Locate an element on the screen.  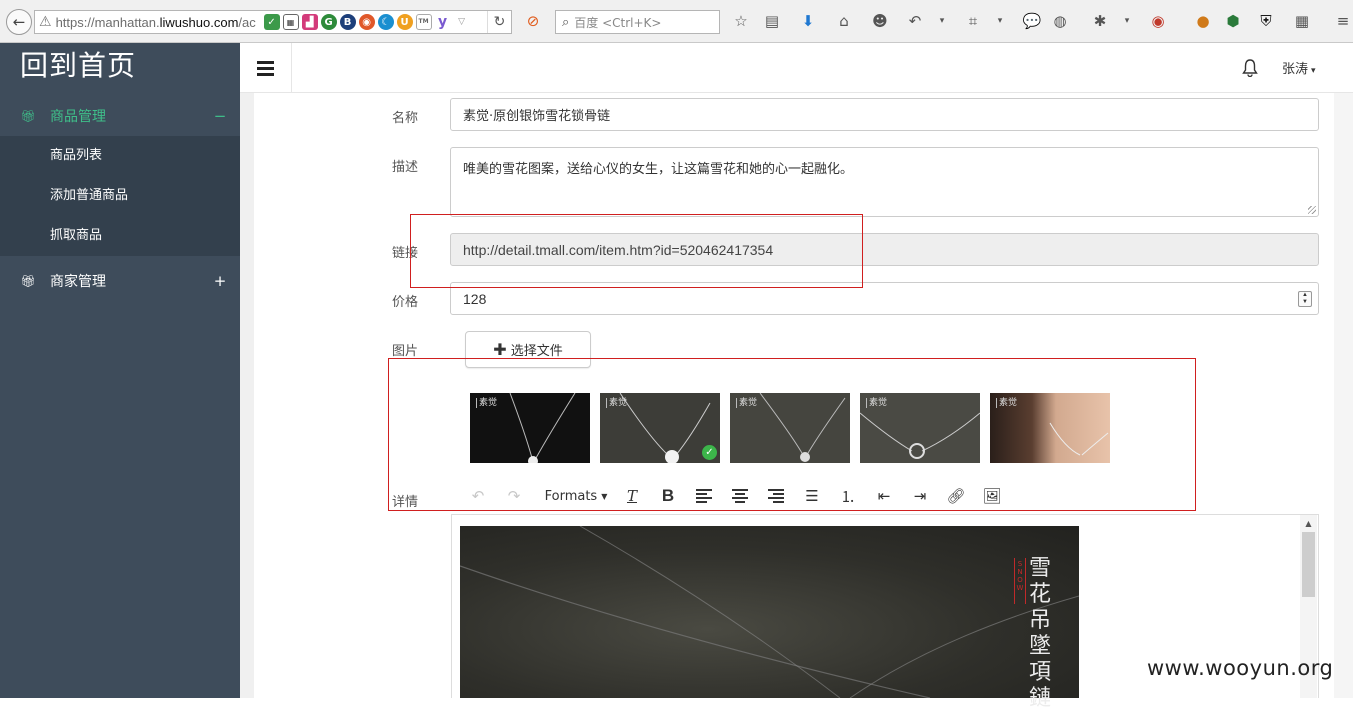
watermark: www.wooyun.org is located at coordinates (1240, 668).